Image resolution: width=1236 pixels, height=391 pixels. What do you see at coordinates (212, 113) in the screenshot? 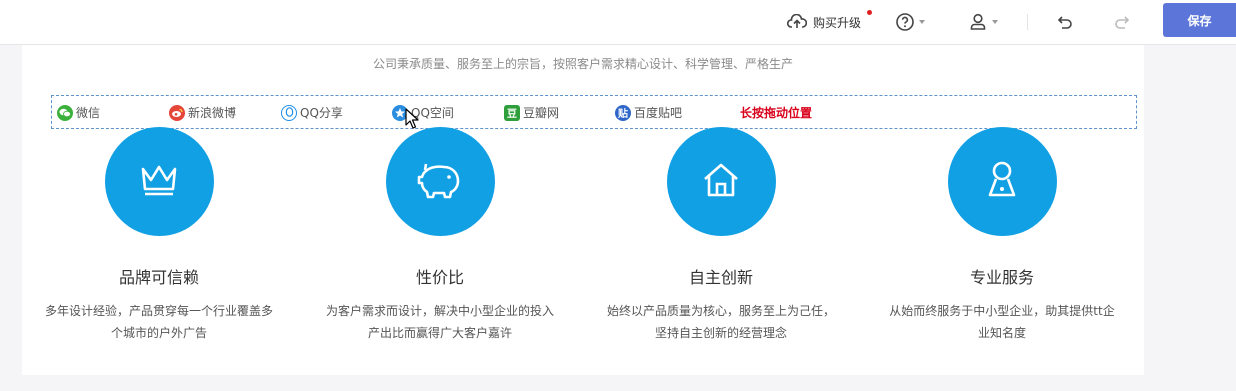
I see `share-label: 新浪微博` at bounding box center [212, 113].